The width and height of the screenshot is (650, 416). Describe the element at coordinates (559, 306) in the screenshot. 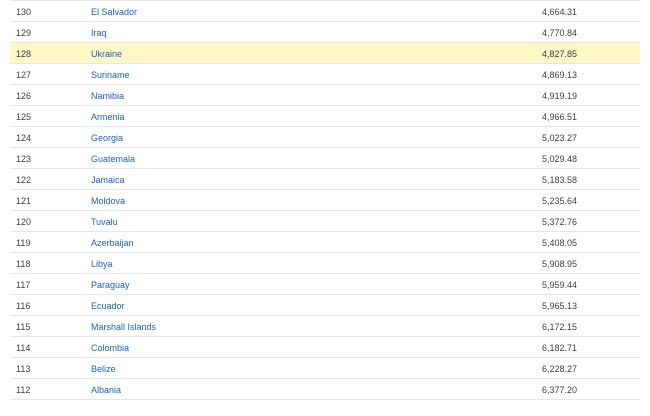

I see `value-cell: 5,965.13` at that location.